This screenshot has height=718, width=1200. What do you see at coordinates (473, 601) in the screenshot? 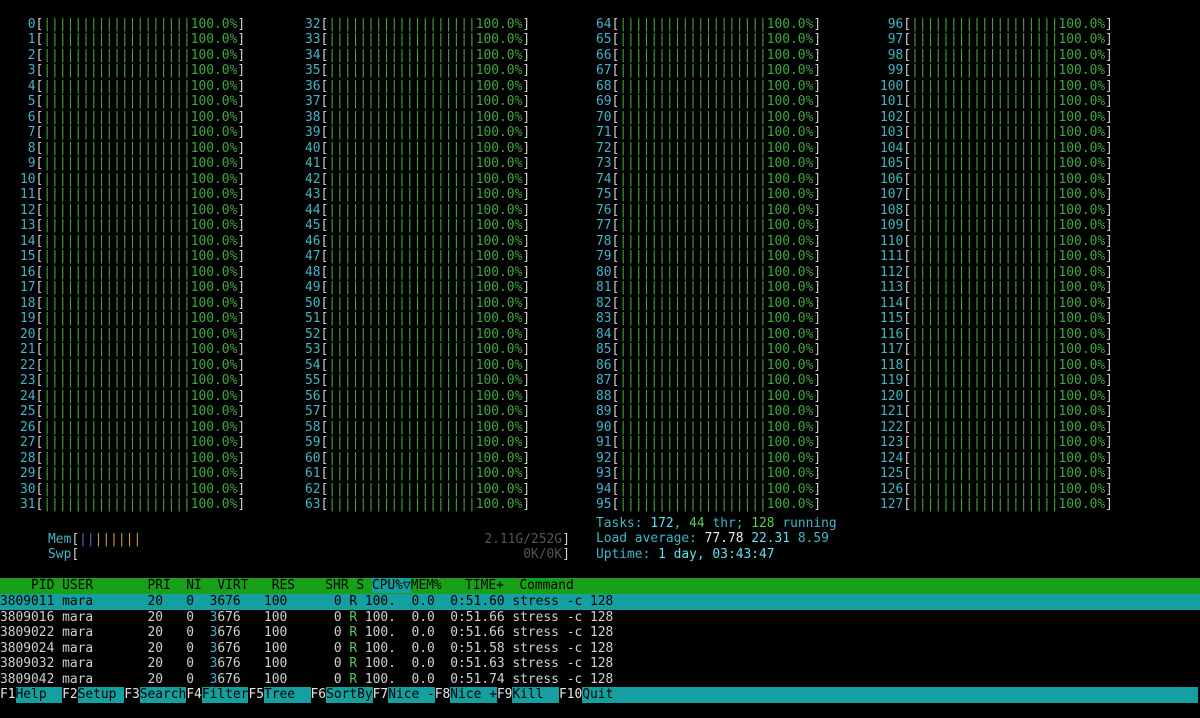
I see `time-cell: 0:51.60` at bounding box center [473, 601].